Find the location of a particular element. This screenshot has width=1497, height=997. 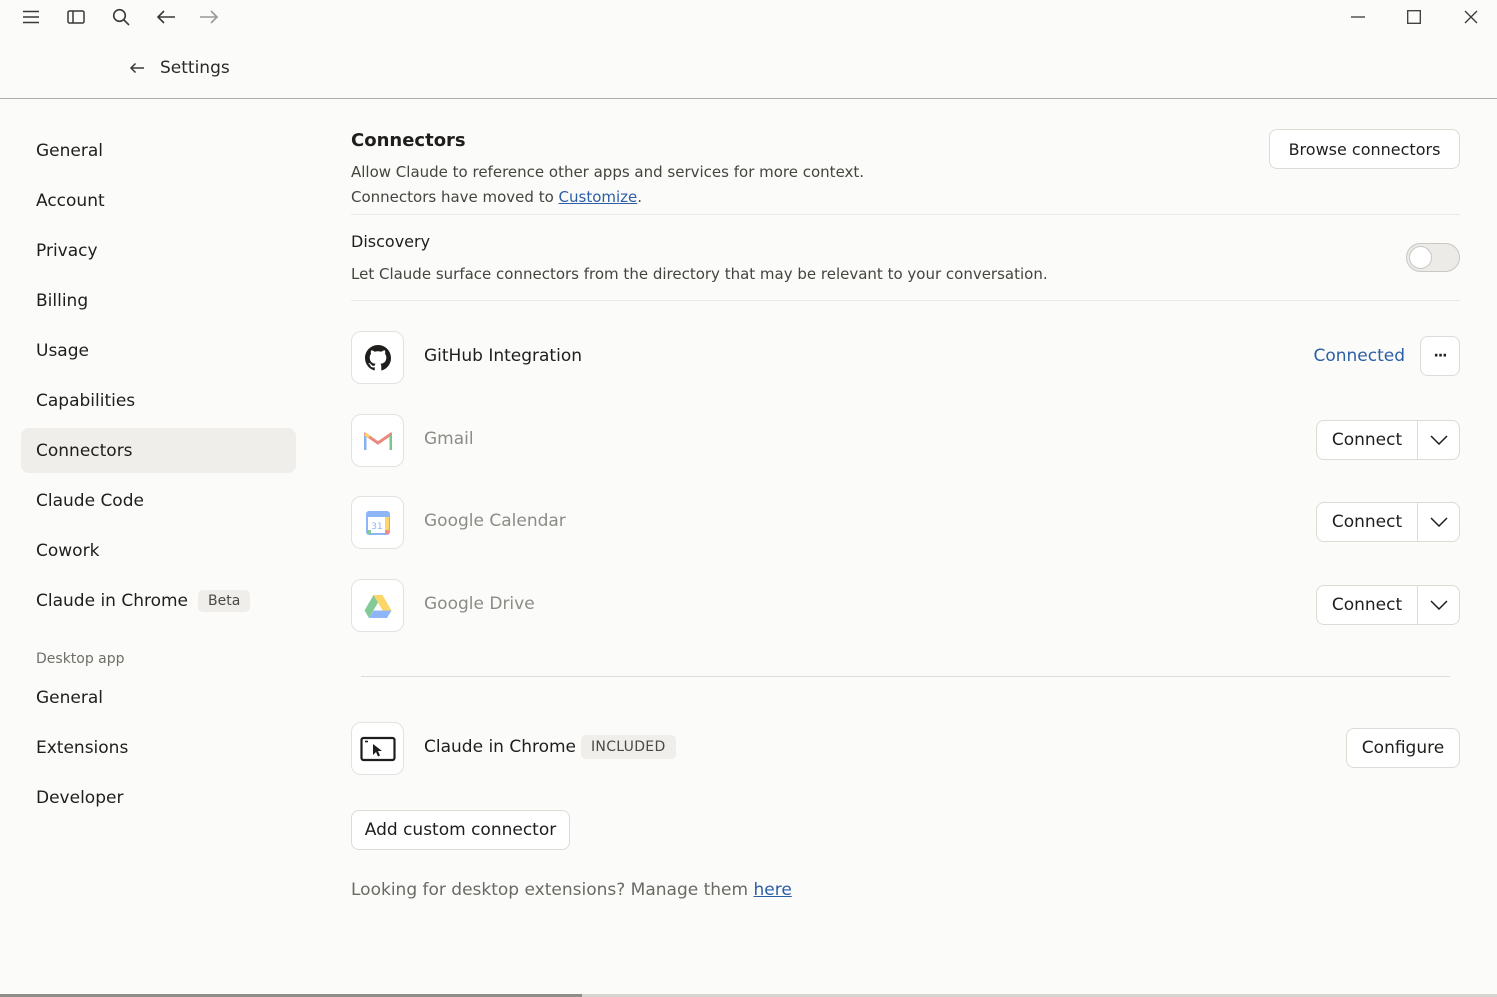

connector-name: Claude in Chrome is located at coordinates (500, 747).